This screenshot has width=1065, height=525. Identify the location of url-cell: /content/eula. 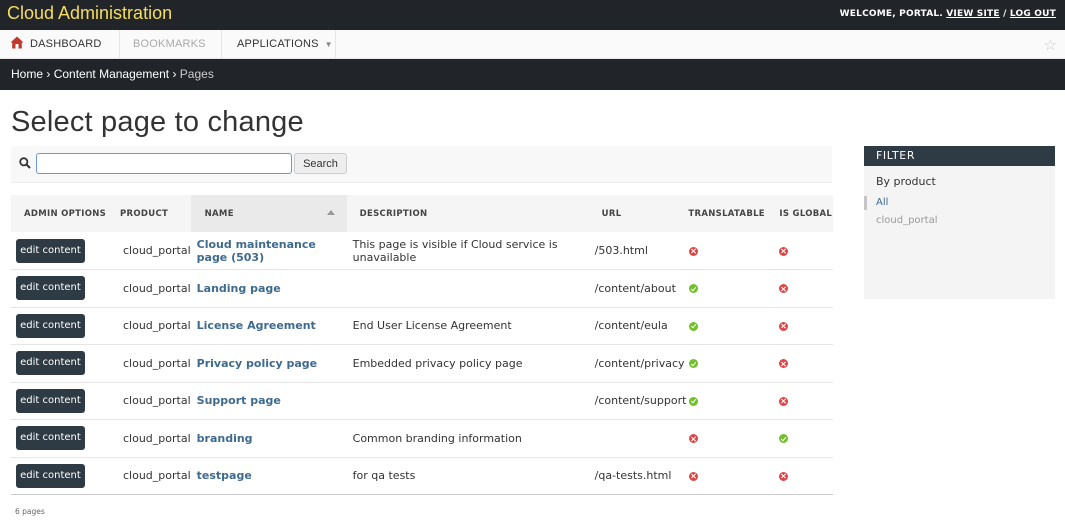
(631, 326).